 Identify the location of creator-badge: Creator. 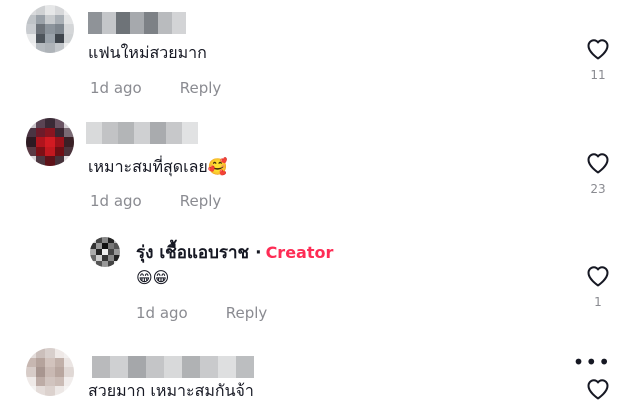
(299, 252).